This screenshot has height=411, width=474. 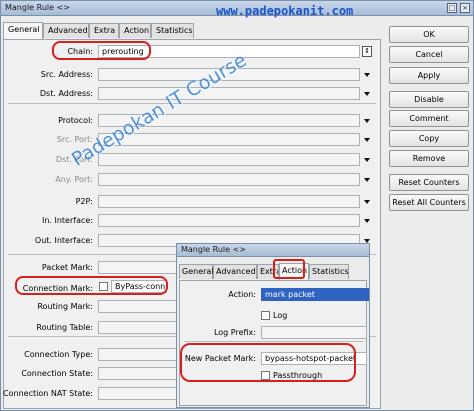 What do you see at coordinates (274, 341) in the screenshot?
I see `separator` at bounding box center [274, 341].